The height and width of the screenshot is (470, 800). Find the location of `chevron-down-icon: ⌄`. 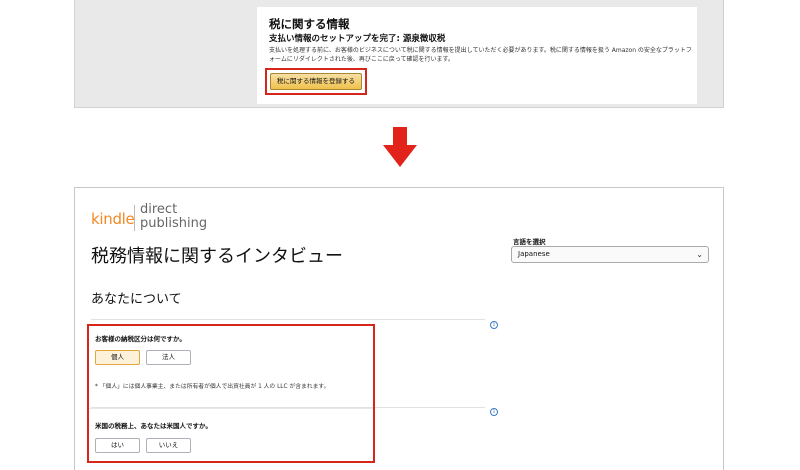

chevron-down-icon: ⌄ is located at coordinates (699, 254).